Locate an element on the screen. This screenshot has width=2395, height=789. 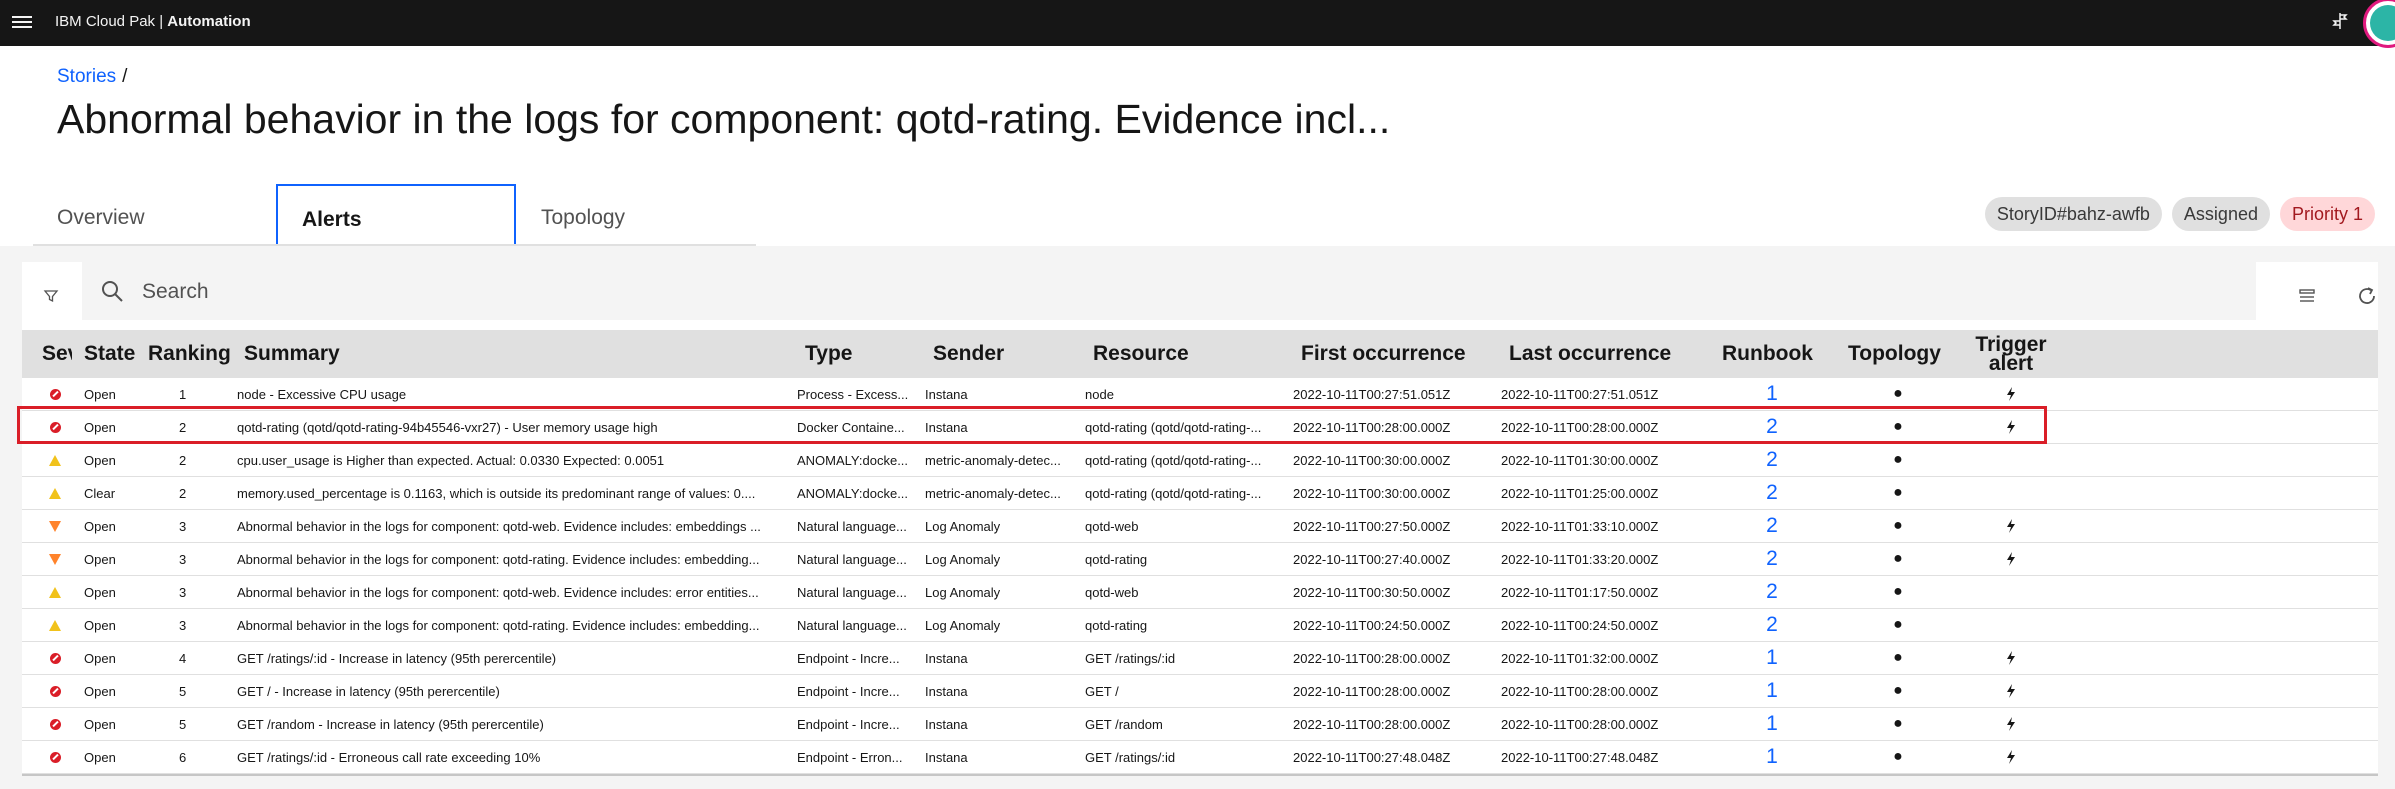
first-occurrence-cell-text: 2022-10-11T00:28:00.000Z is located at coordinates (1372, 724).